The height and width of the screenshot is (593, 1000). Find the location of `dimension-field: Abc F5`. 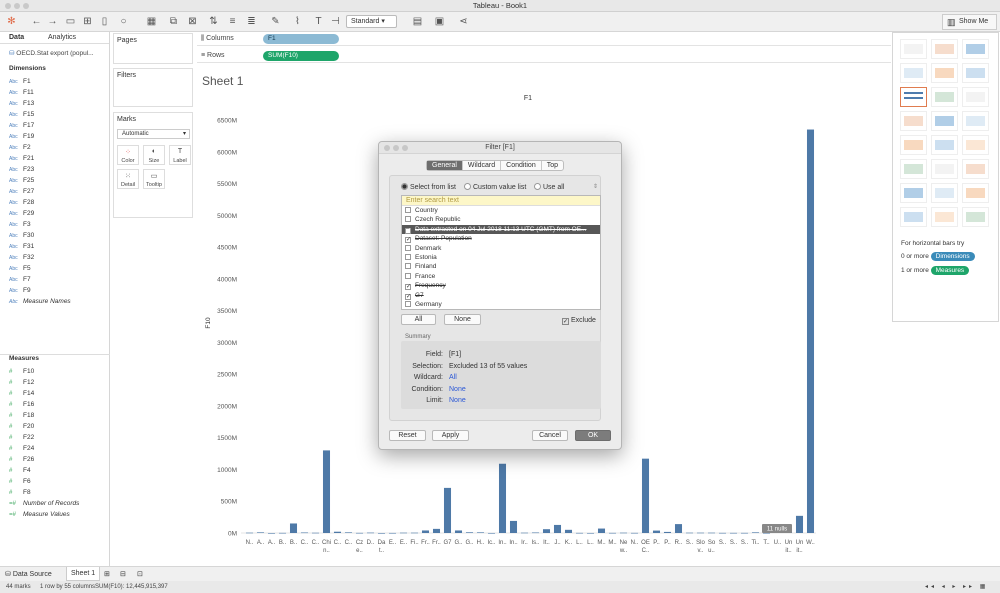

dimension-field: Abc F5 is located at coordinates (20, 268).